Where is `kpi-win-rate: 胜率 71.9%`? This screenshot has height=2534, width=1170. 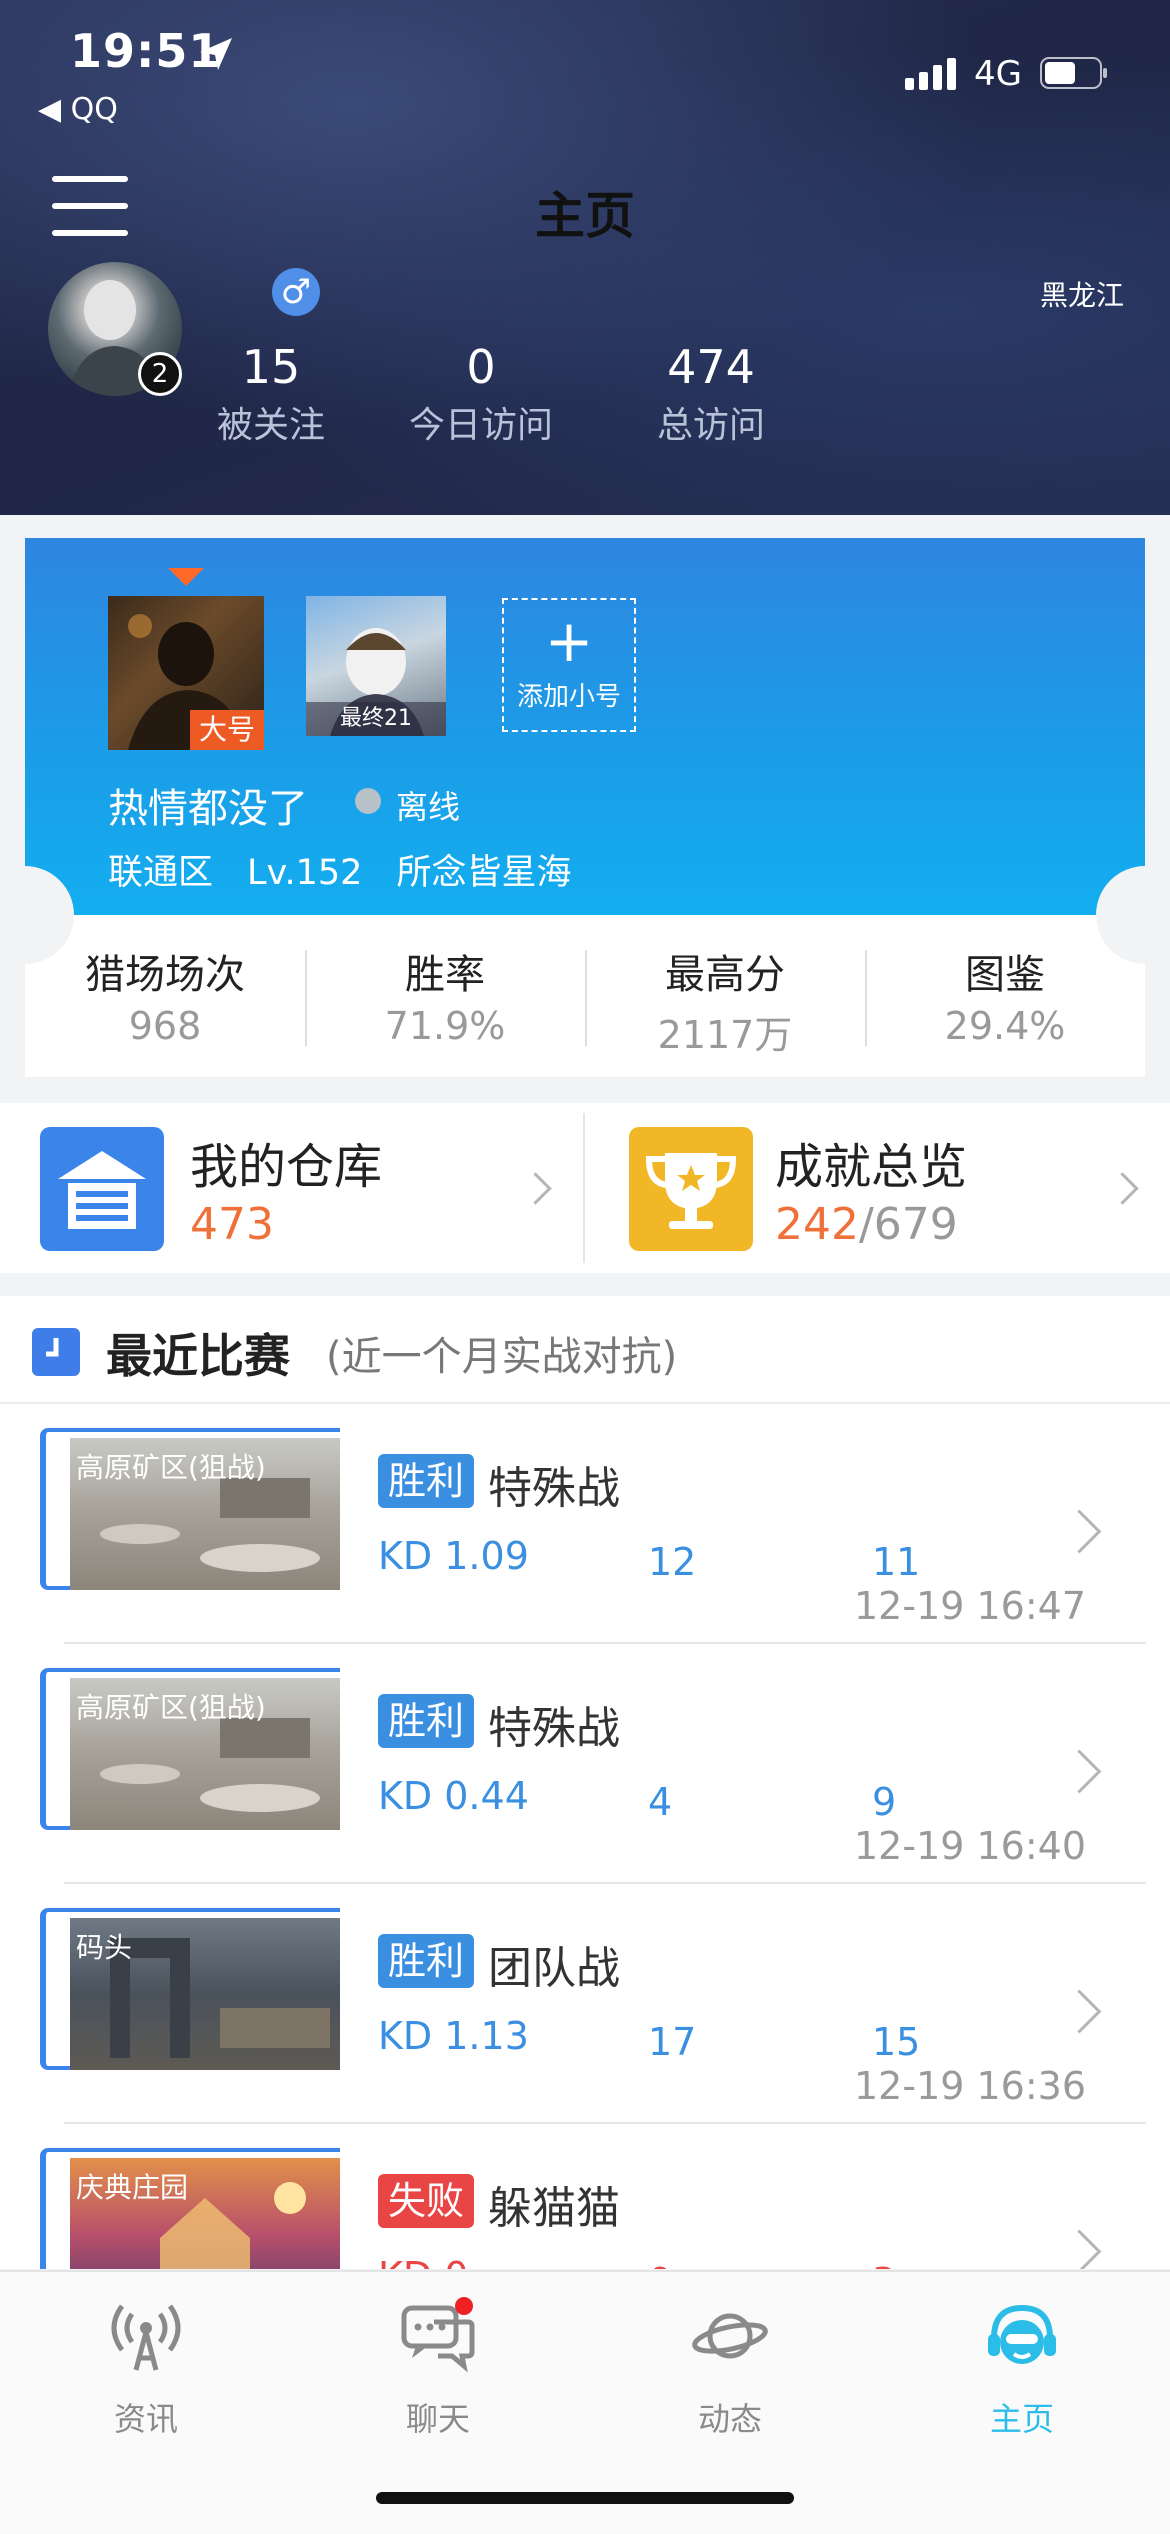
kpi-win-rate: 胜率 71.9% is located at coordinates (445, 995).